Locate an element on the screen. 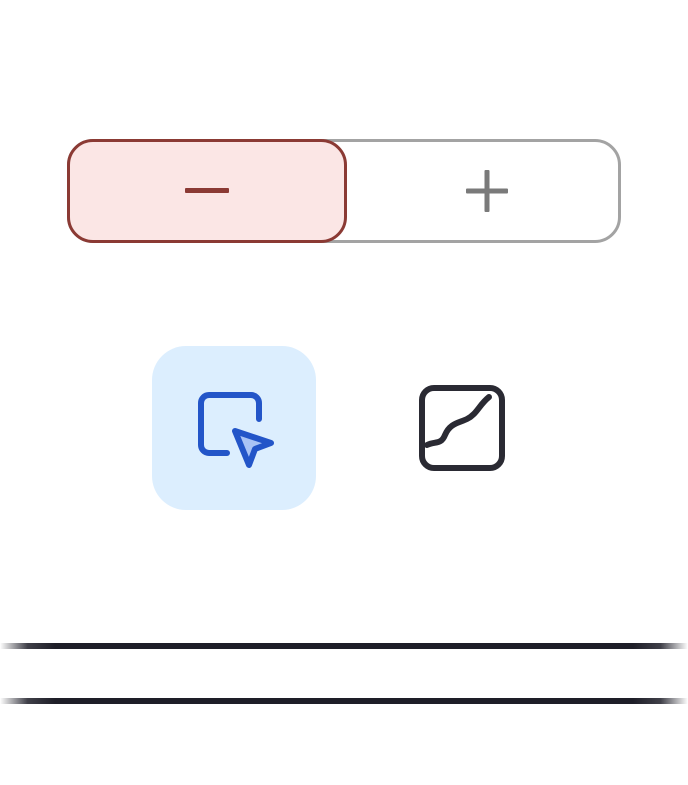 Image resolution: width=688 pixels, height=785 pixels. minus-button is located at coordinates (207, 191).